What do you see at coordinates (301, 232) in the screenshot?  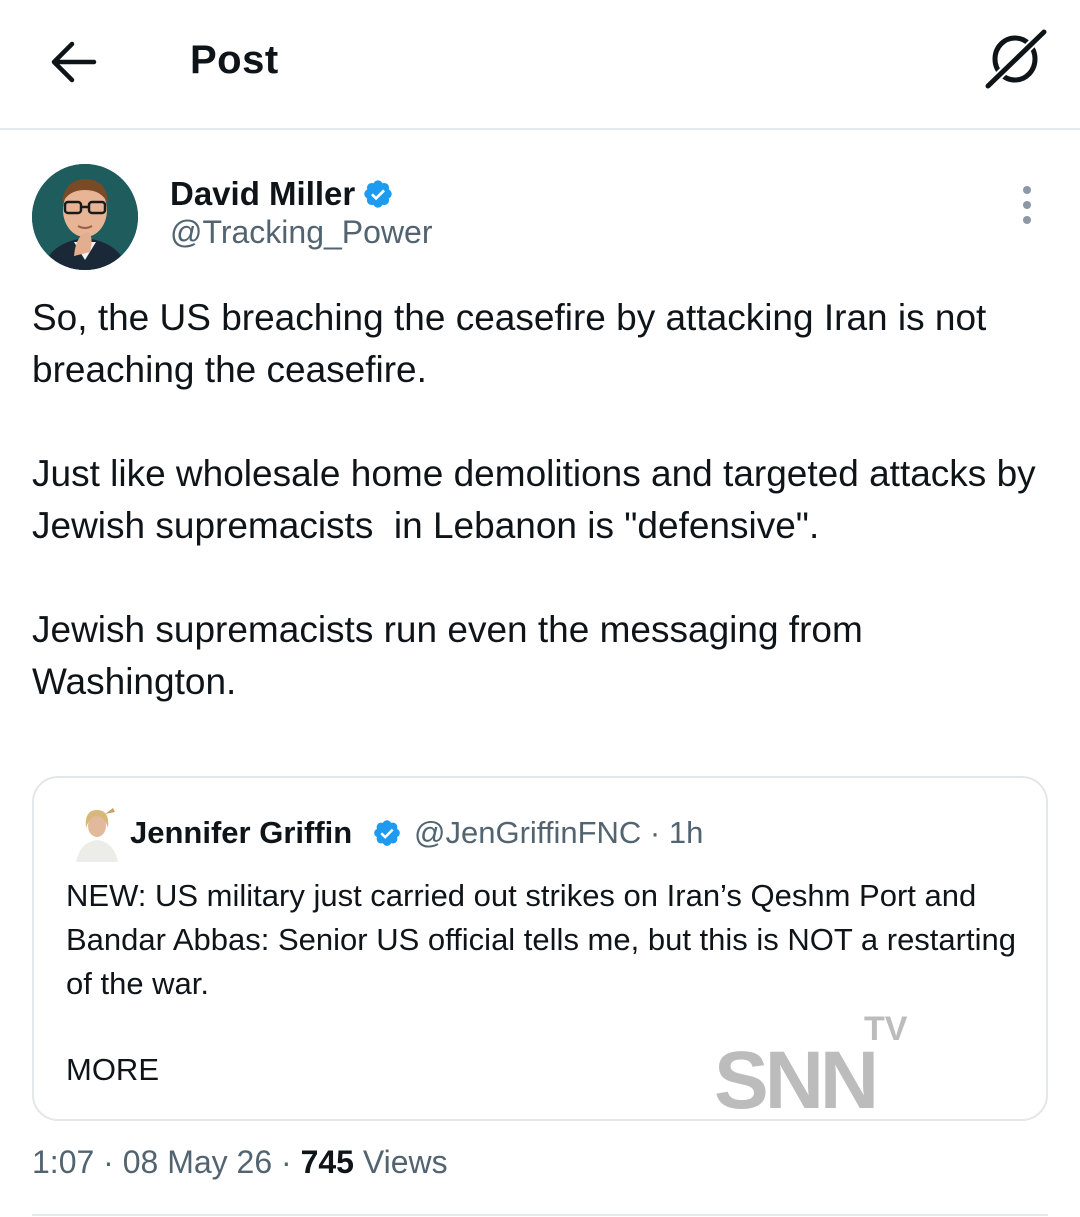 I see `author-handle: @Tracking_Power` at bounding box center [301, 232].